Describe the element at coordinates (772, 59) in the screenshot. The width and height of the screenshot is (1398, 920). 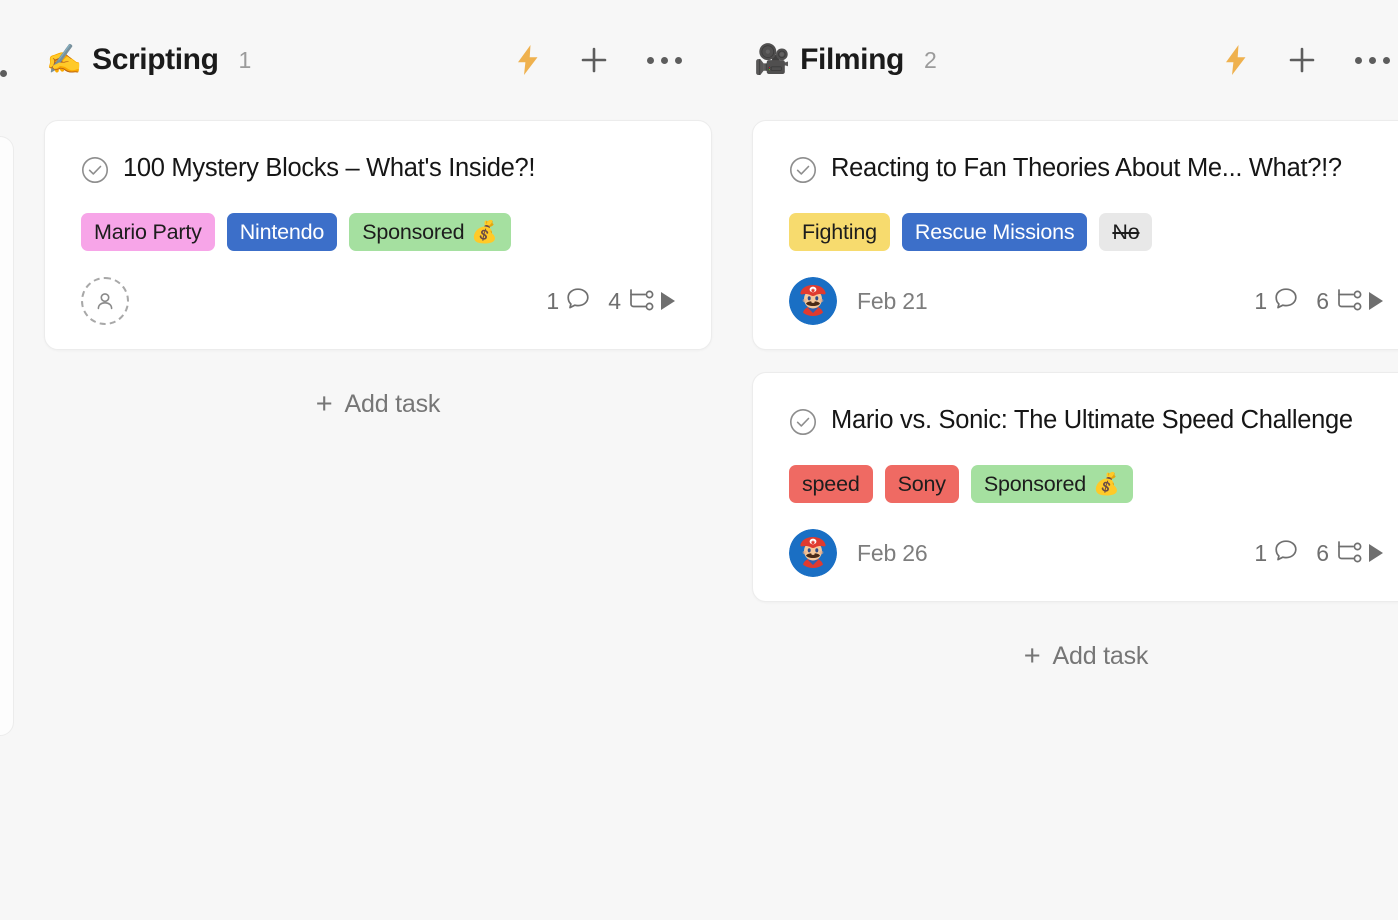
I see `movie-camera-emoji: 🎥` at that location.